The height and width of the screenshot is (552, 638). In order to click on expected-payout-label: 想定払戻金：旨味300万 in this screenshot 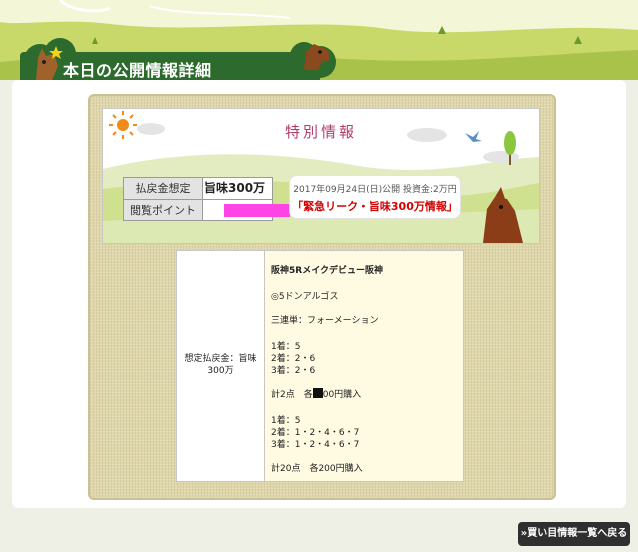, I will do `click(220, 365)`.